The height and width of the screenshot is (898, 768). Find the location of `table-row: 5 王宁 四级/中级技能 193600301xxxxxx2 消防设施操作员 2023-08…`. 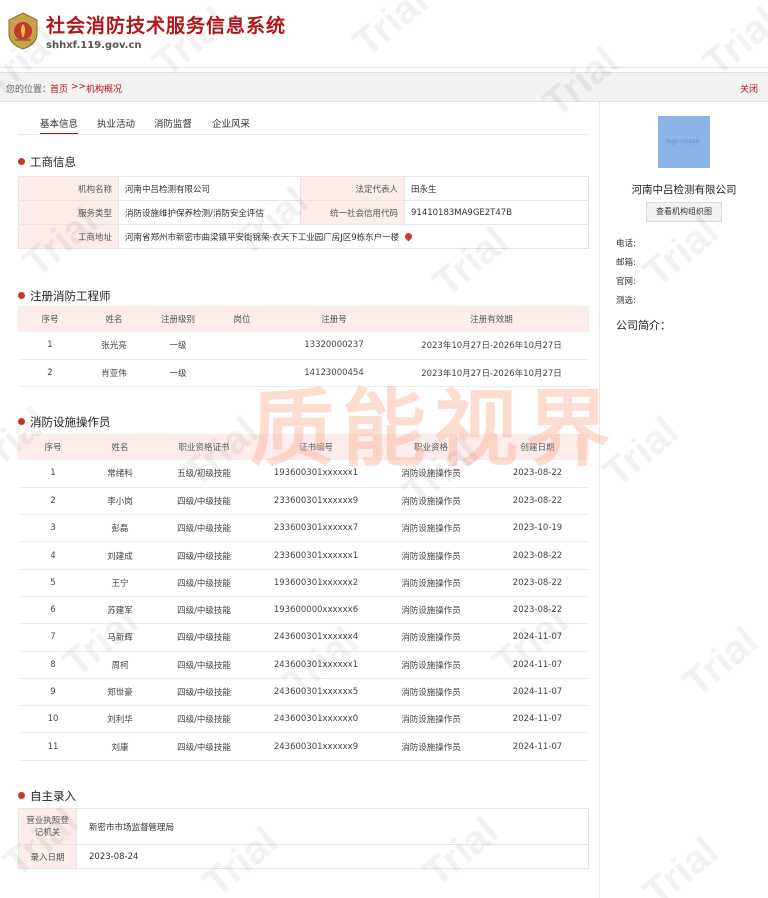

table-row: 5 王宁 四级/中级技能 193600301xxxxxx2 消防设施操作员 2023-08… is located at coordinates (303, 583).